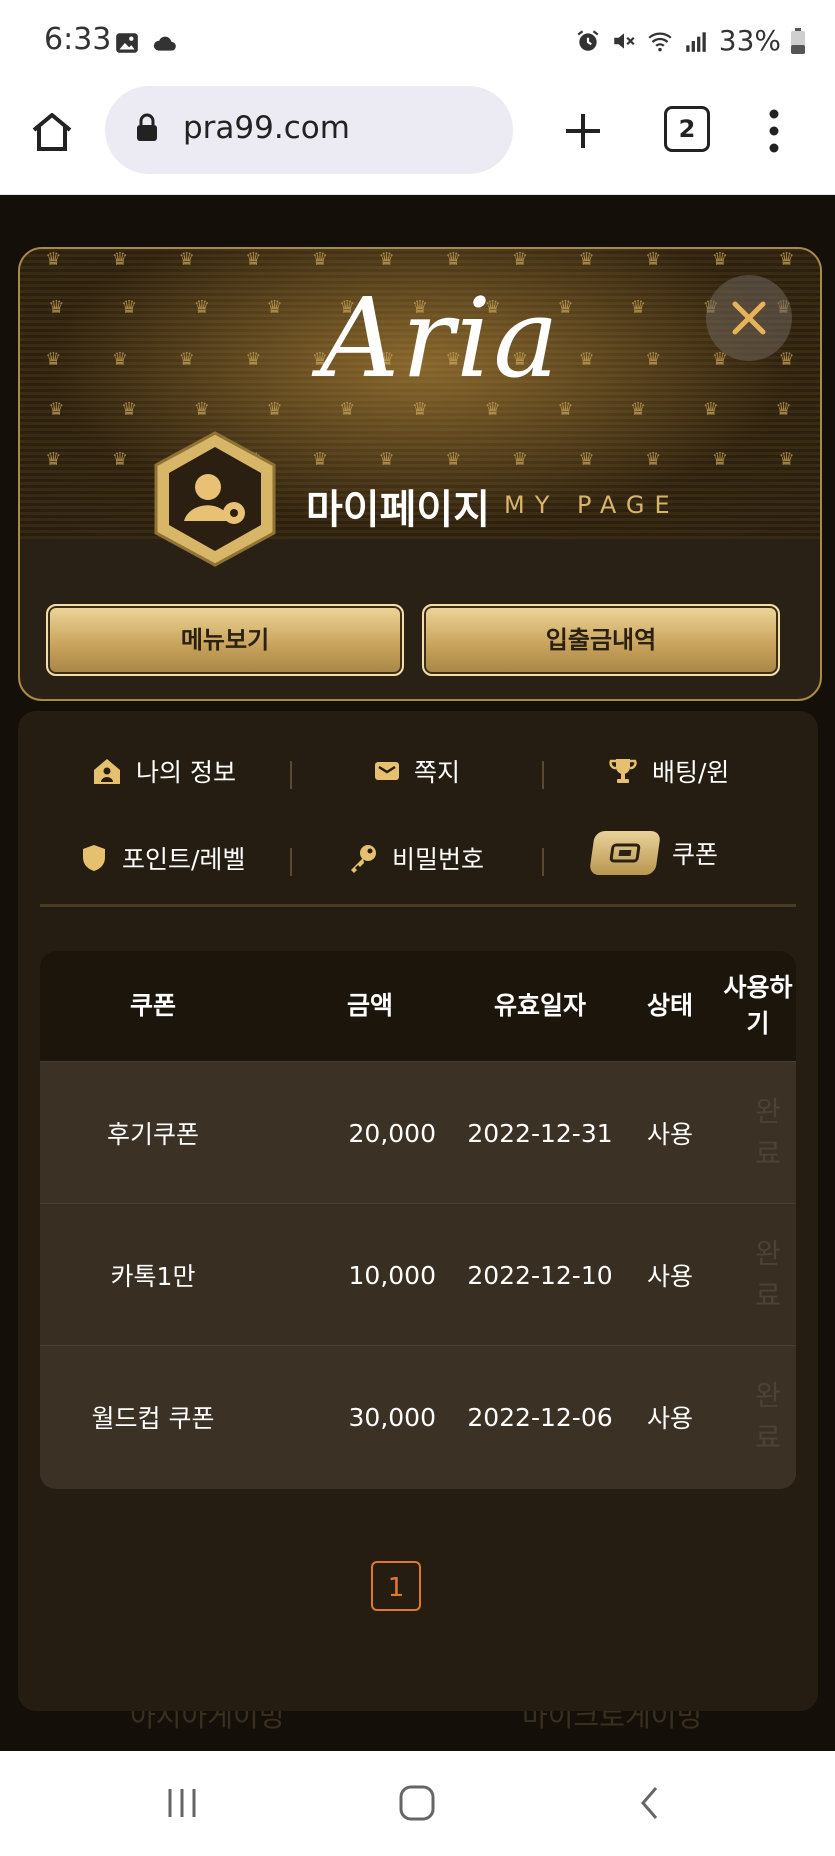 Image resolution: width=835 pixels, height=1856 pixels. I want to click on alarm-icon, so click(588, 40).